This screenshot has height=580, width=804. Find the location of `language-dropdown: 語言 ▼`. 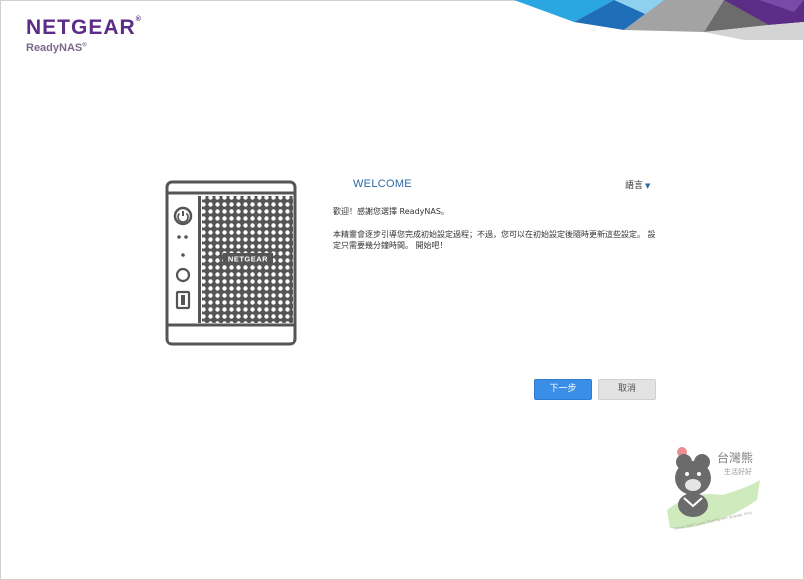

language-dropdown: 語言 ▼ is located at coordinates (637, 184).